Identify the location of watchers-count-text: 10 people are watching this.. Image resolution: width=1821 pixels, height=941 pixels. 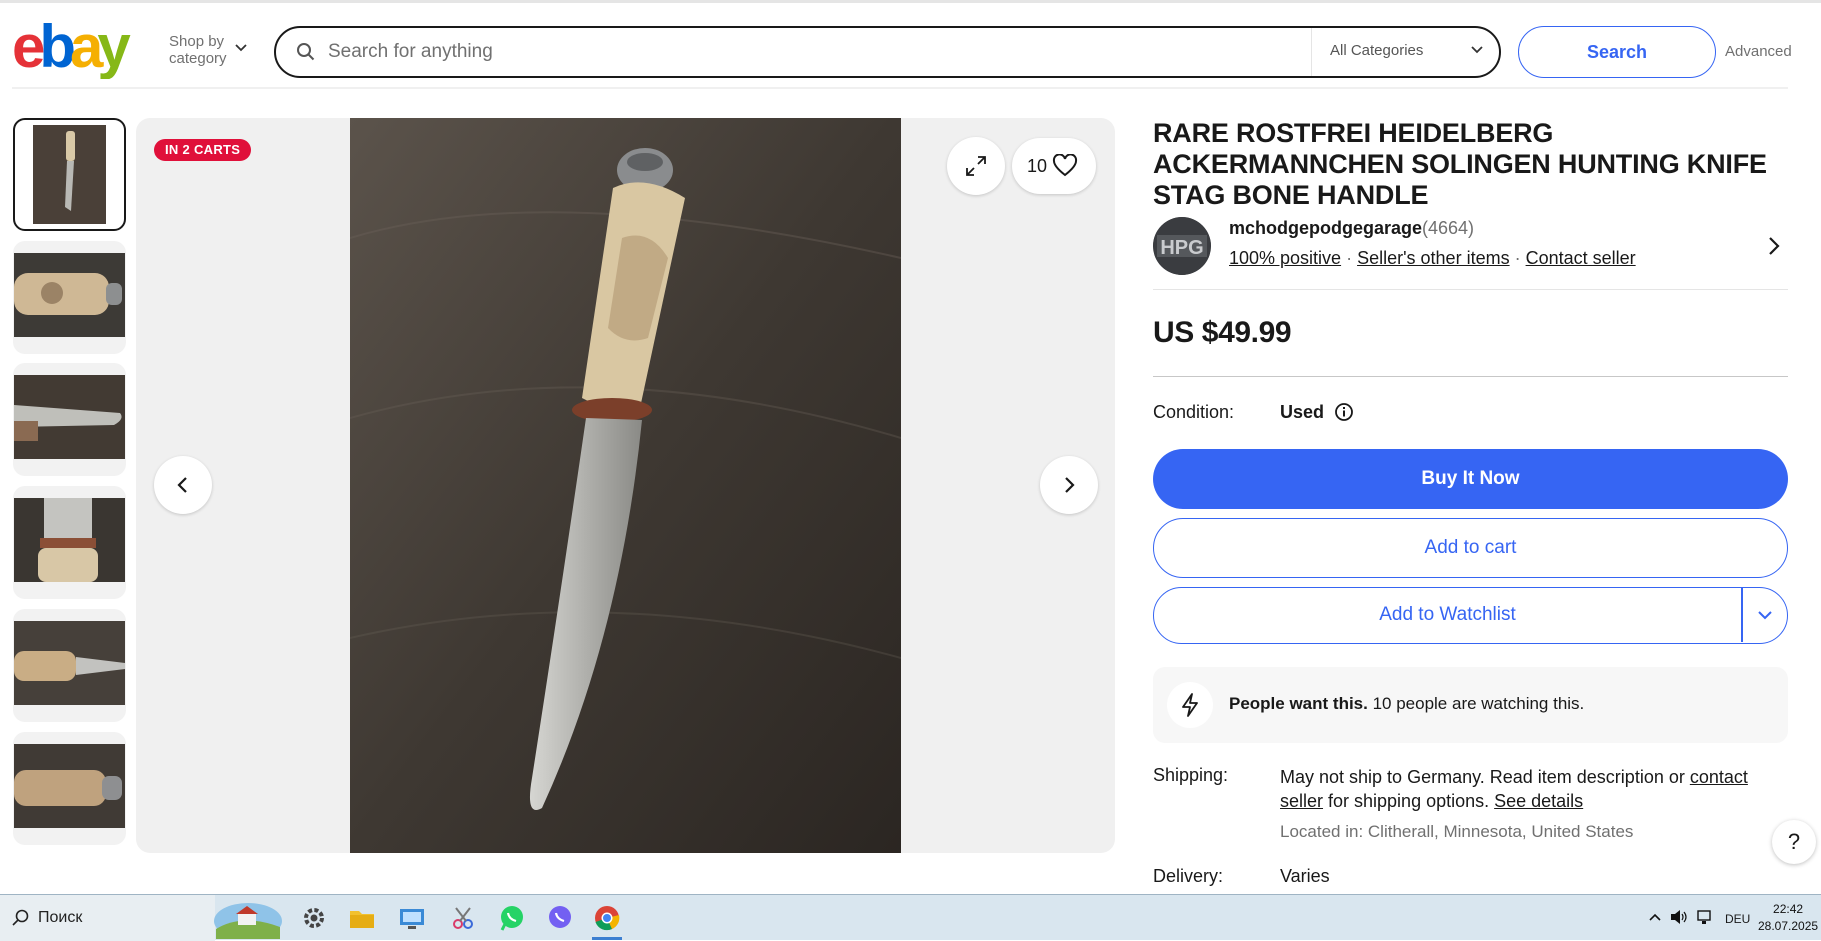
(1476, 703).